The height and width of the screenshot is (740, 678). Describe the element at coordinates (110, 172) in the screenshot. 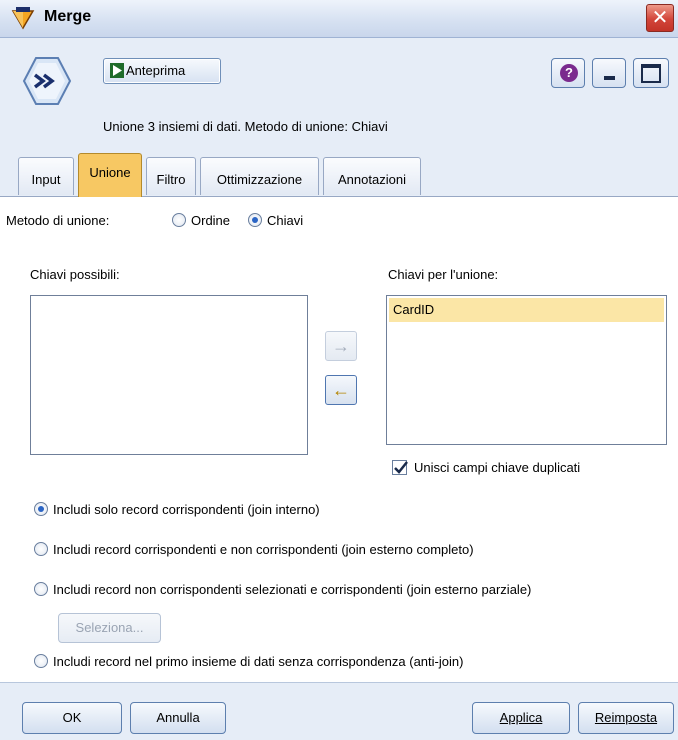

I see `tab-label: Unione` at that location.